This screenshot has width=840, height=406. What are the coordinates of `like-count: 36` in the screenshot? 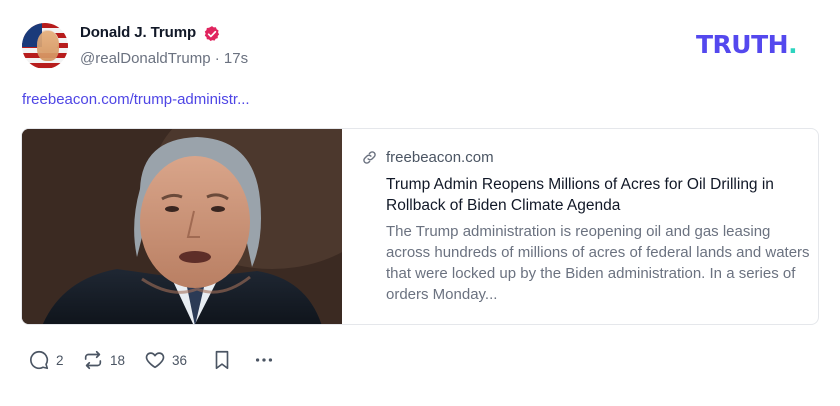 It's located at (180, 360).